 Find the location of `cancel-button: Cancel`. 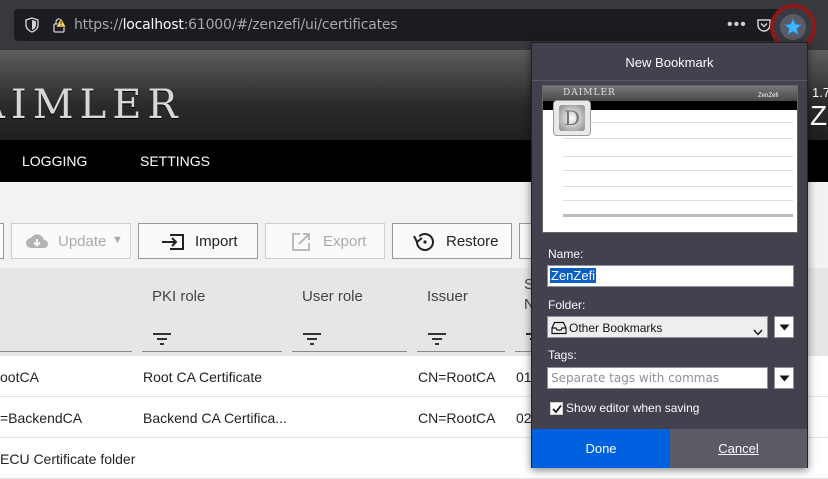

cancel-button: Cancel is located at coordinates (738, 448).